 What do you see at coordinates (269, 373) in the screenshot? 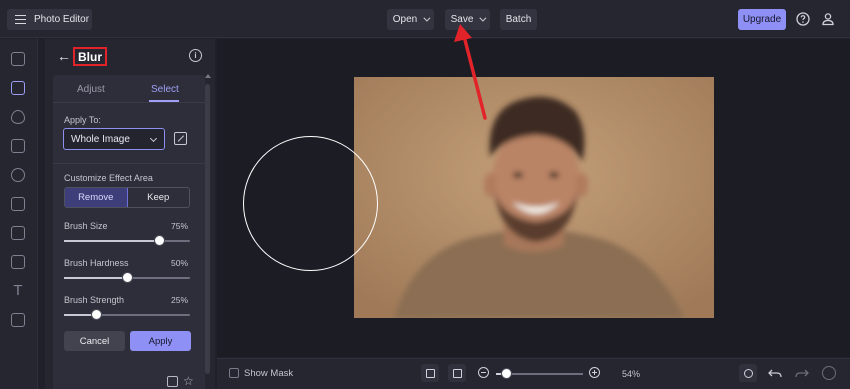
I see `show-mask-label: Show Mask` at bounding box center [269, 373].